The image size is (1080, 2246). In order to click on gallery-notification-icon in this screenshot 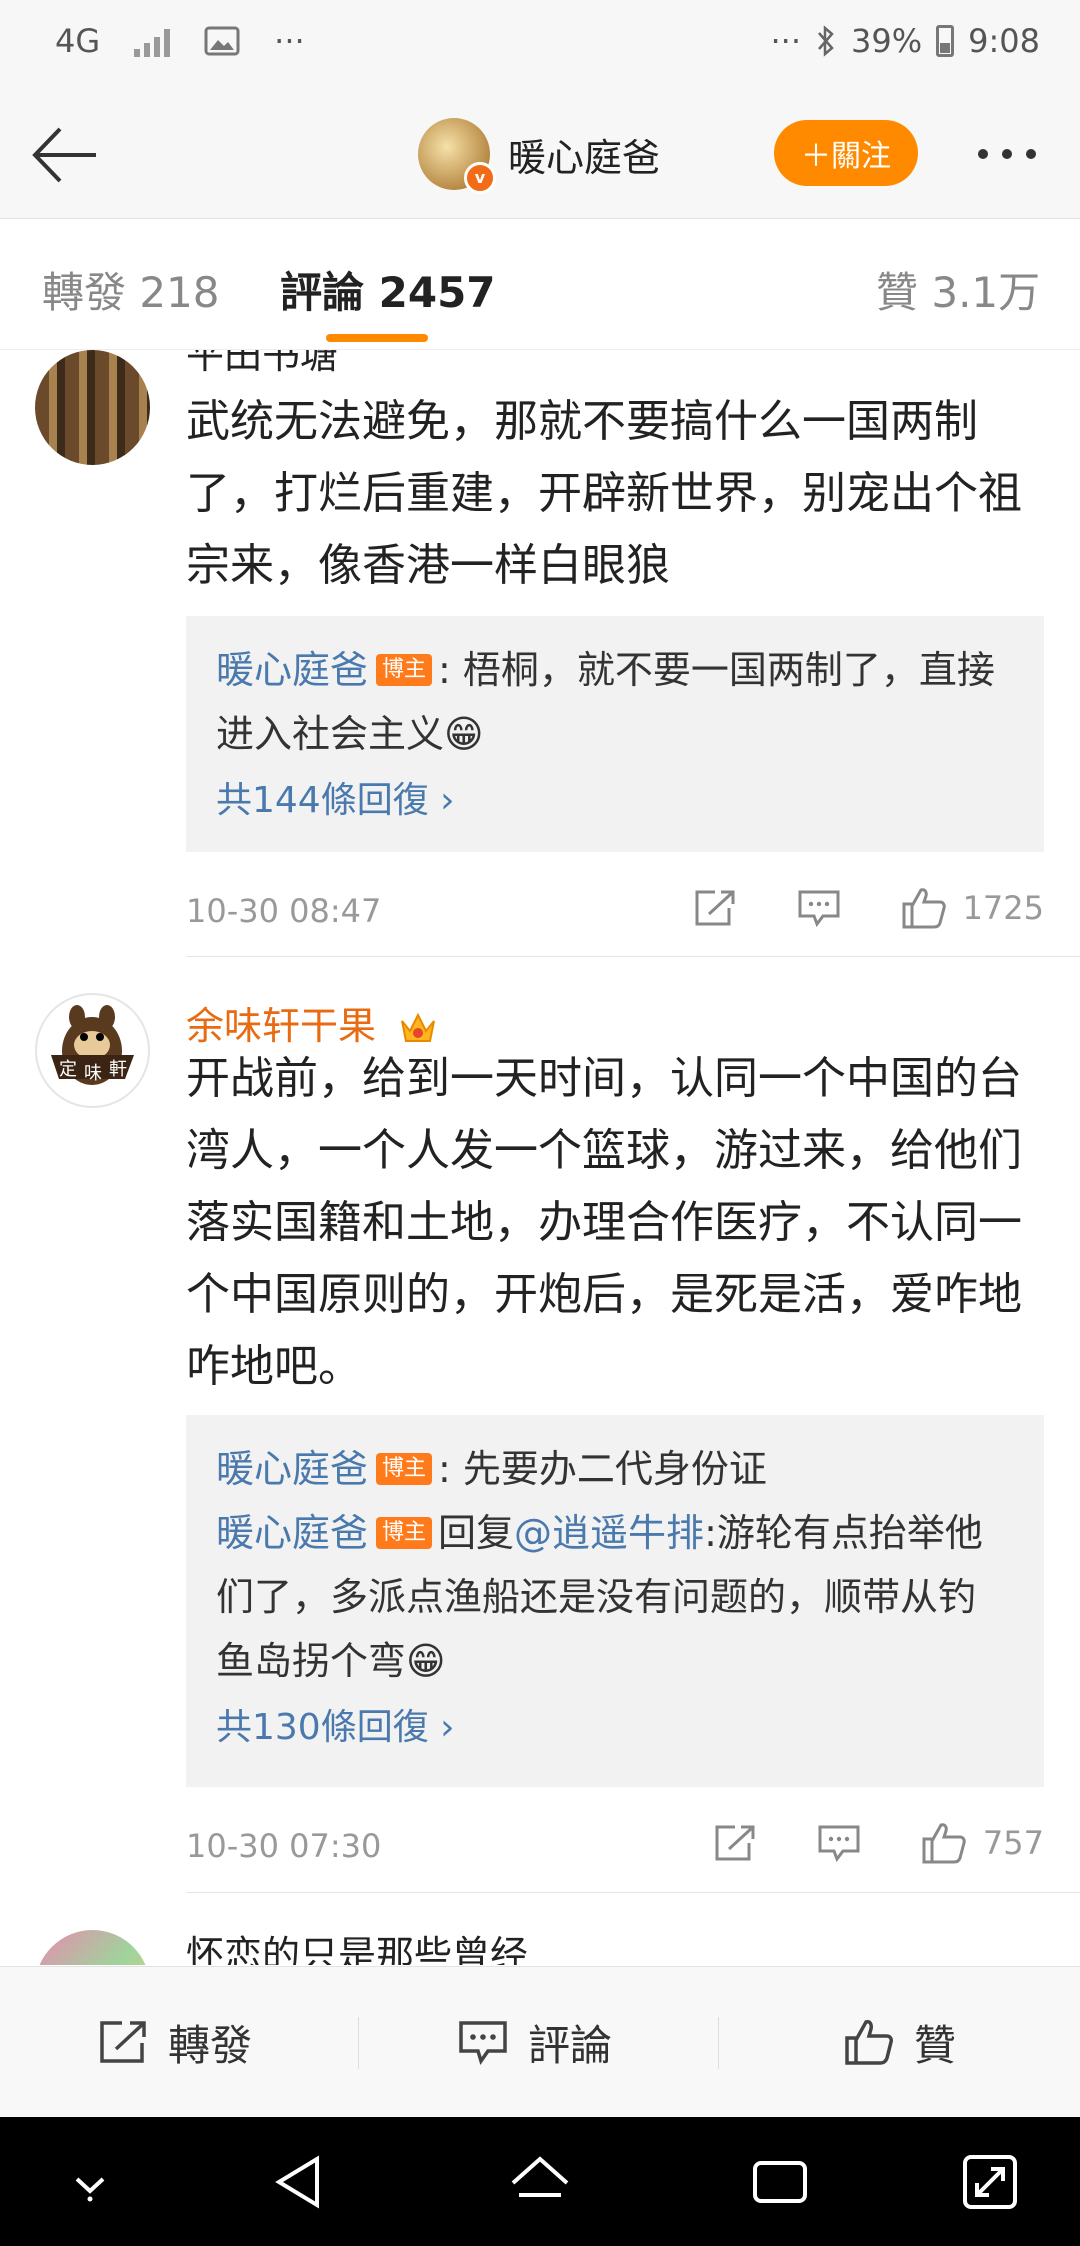, I will do `click(222, 41)`.